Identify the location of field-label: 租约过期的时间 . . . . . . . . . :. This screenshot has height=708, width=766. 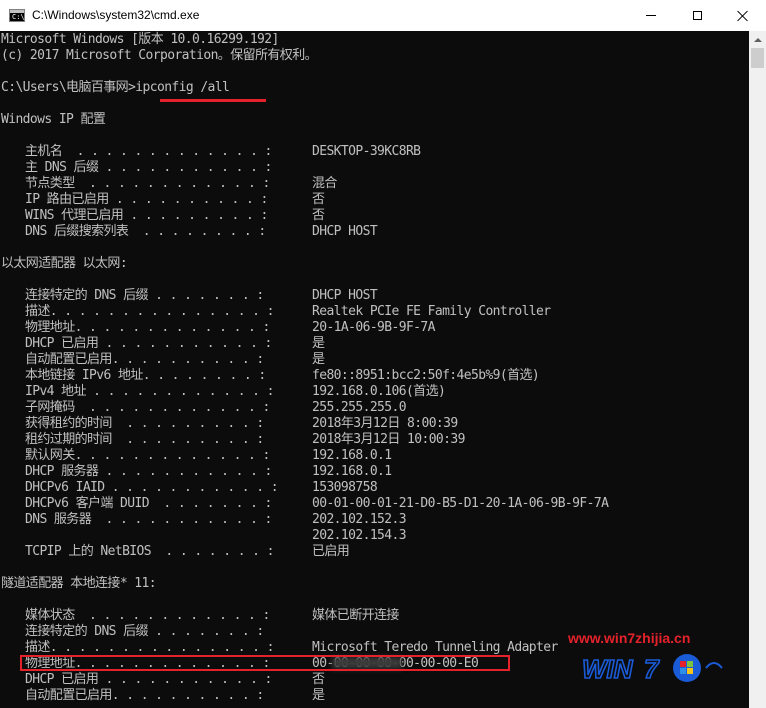
(144, 439).